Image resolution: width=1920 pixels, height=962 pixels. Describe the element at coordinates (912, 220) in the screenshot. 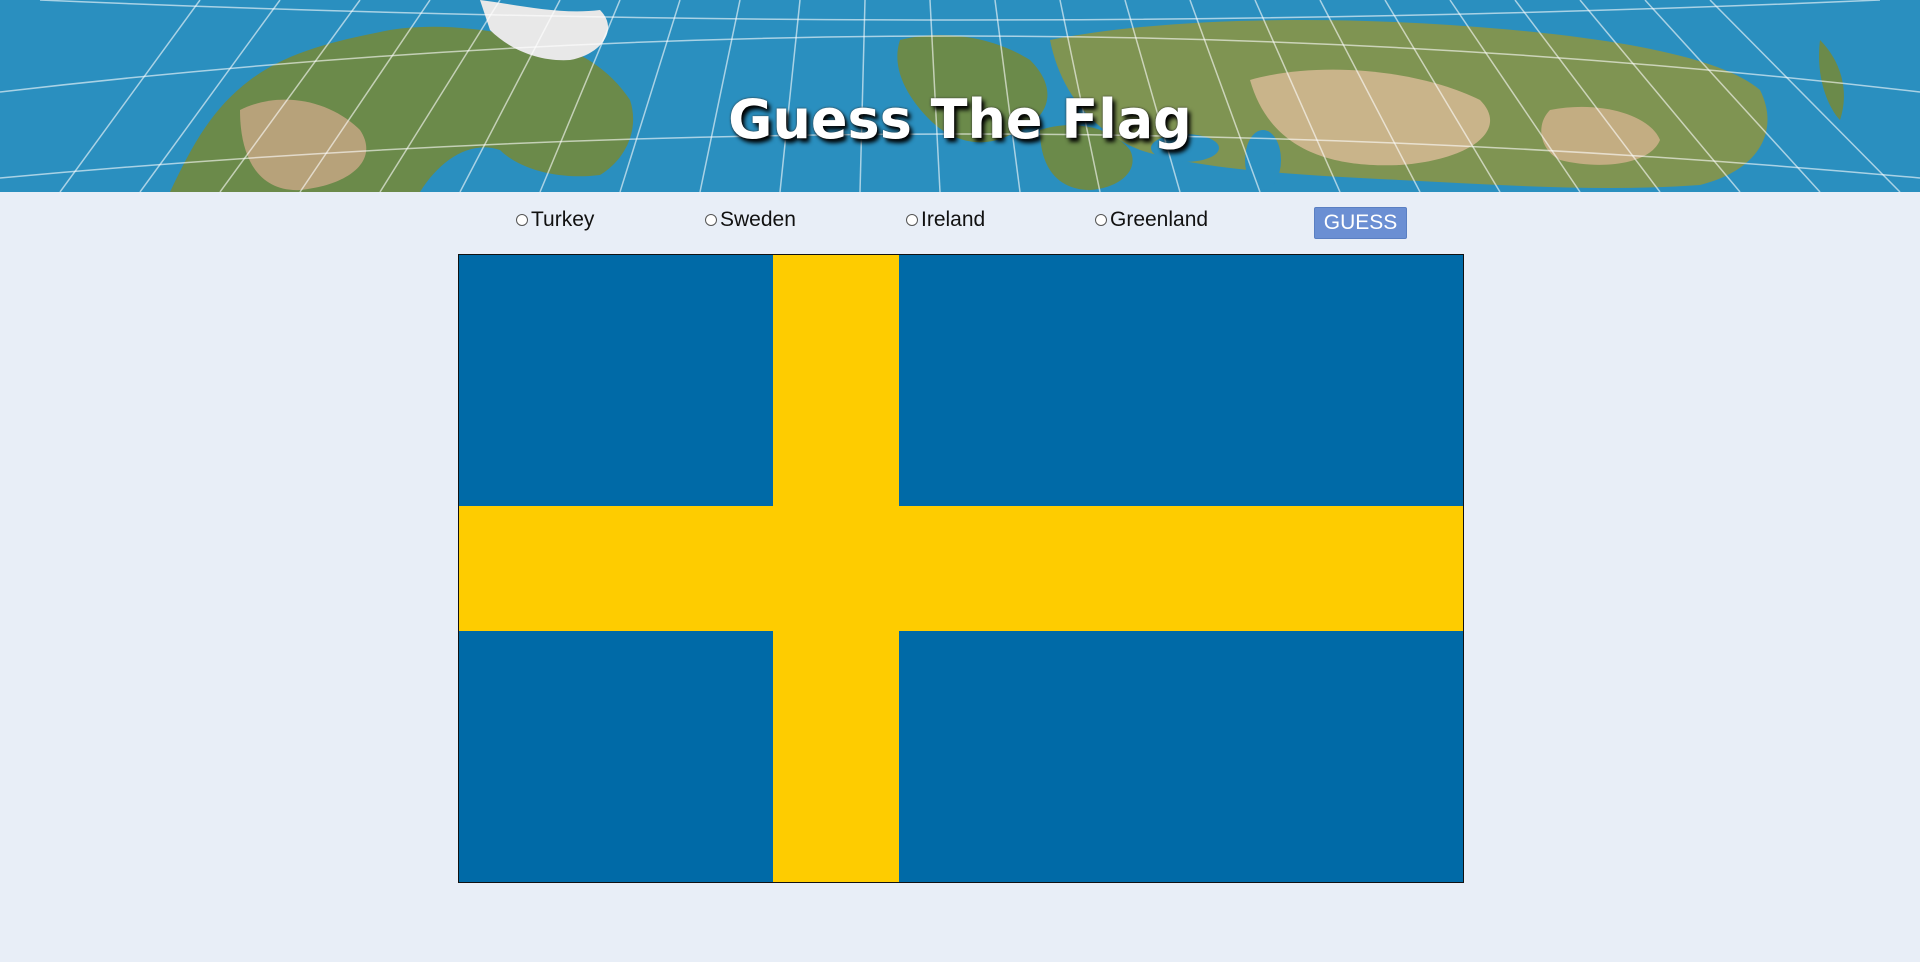

I see `radio-button-ireland` at that location.